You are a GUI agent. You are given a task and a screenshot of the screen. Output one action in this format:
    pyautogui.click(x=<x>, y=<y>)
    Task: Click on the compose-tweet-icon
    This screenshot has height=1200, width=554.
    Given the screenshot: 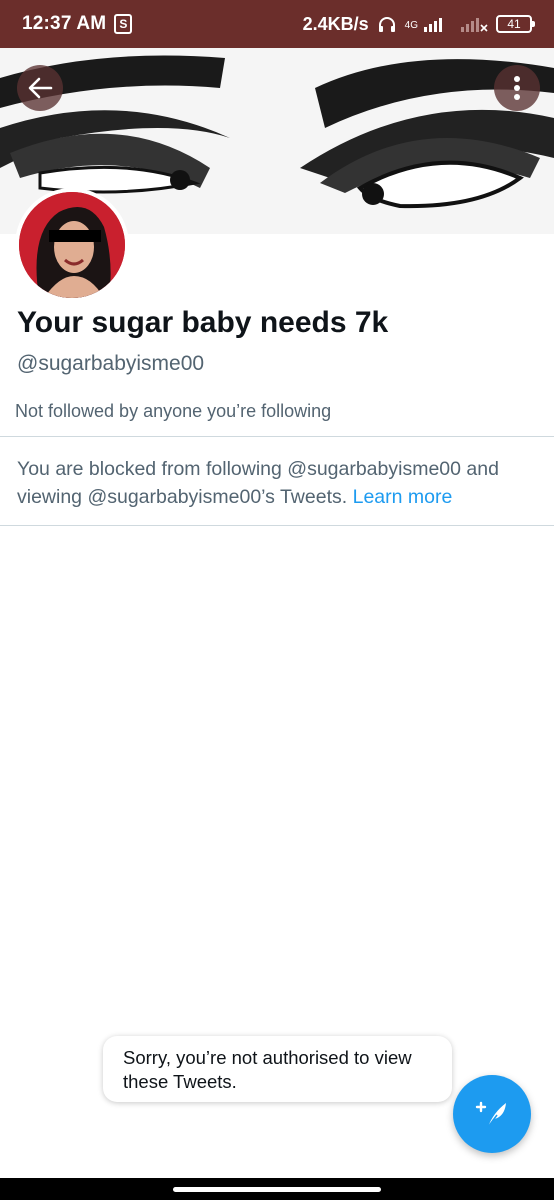 What is the action you would take?
    pyautogui.click(x=490, y=1114)
    